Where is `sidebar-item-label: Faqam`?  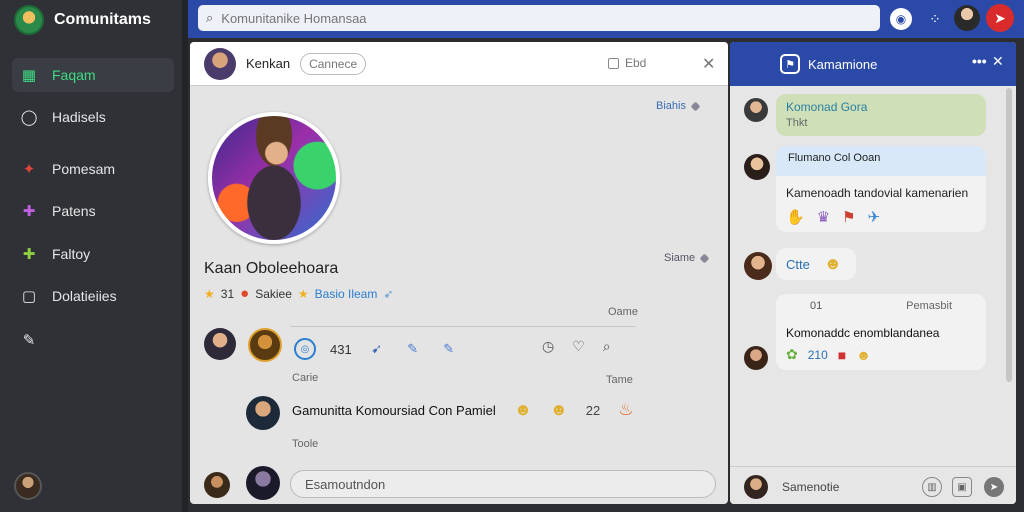
sidebar-item-label: Faqam is located at coordinates (74, 75).